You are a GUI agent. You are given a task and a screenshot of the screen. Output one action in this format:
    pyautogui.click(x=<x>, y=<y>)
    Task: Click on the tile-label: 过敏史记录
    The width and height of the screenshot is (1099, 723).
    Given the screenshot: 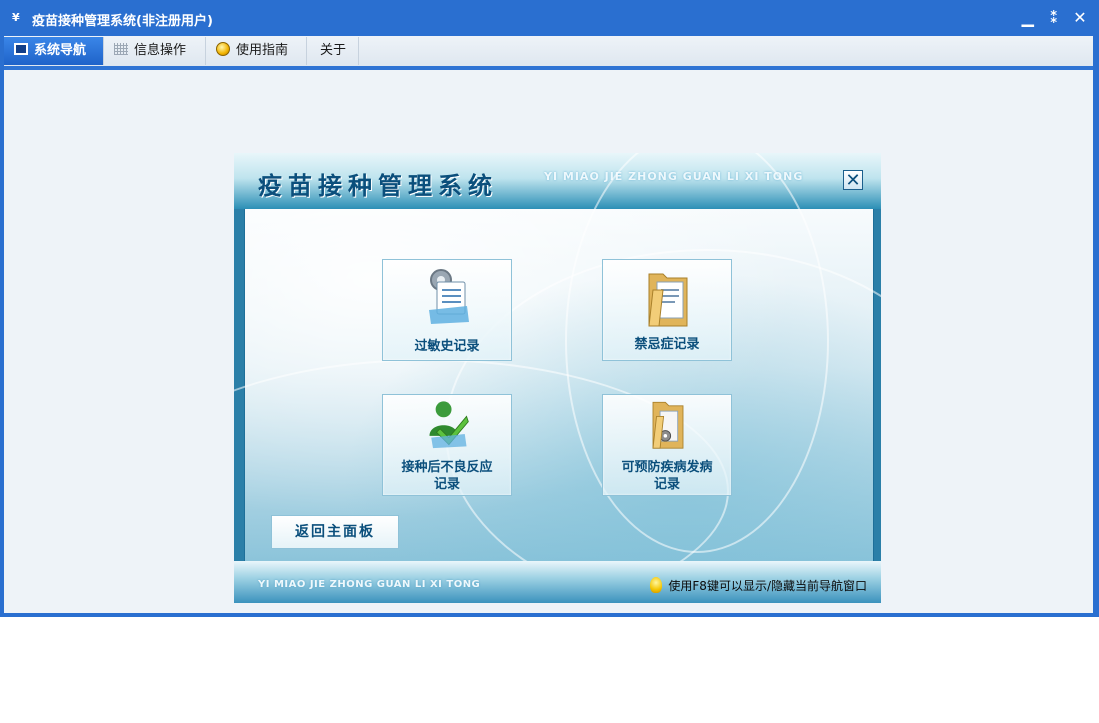 What is the action you would take?
    pyautogui.click(x=447, y=346)
    